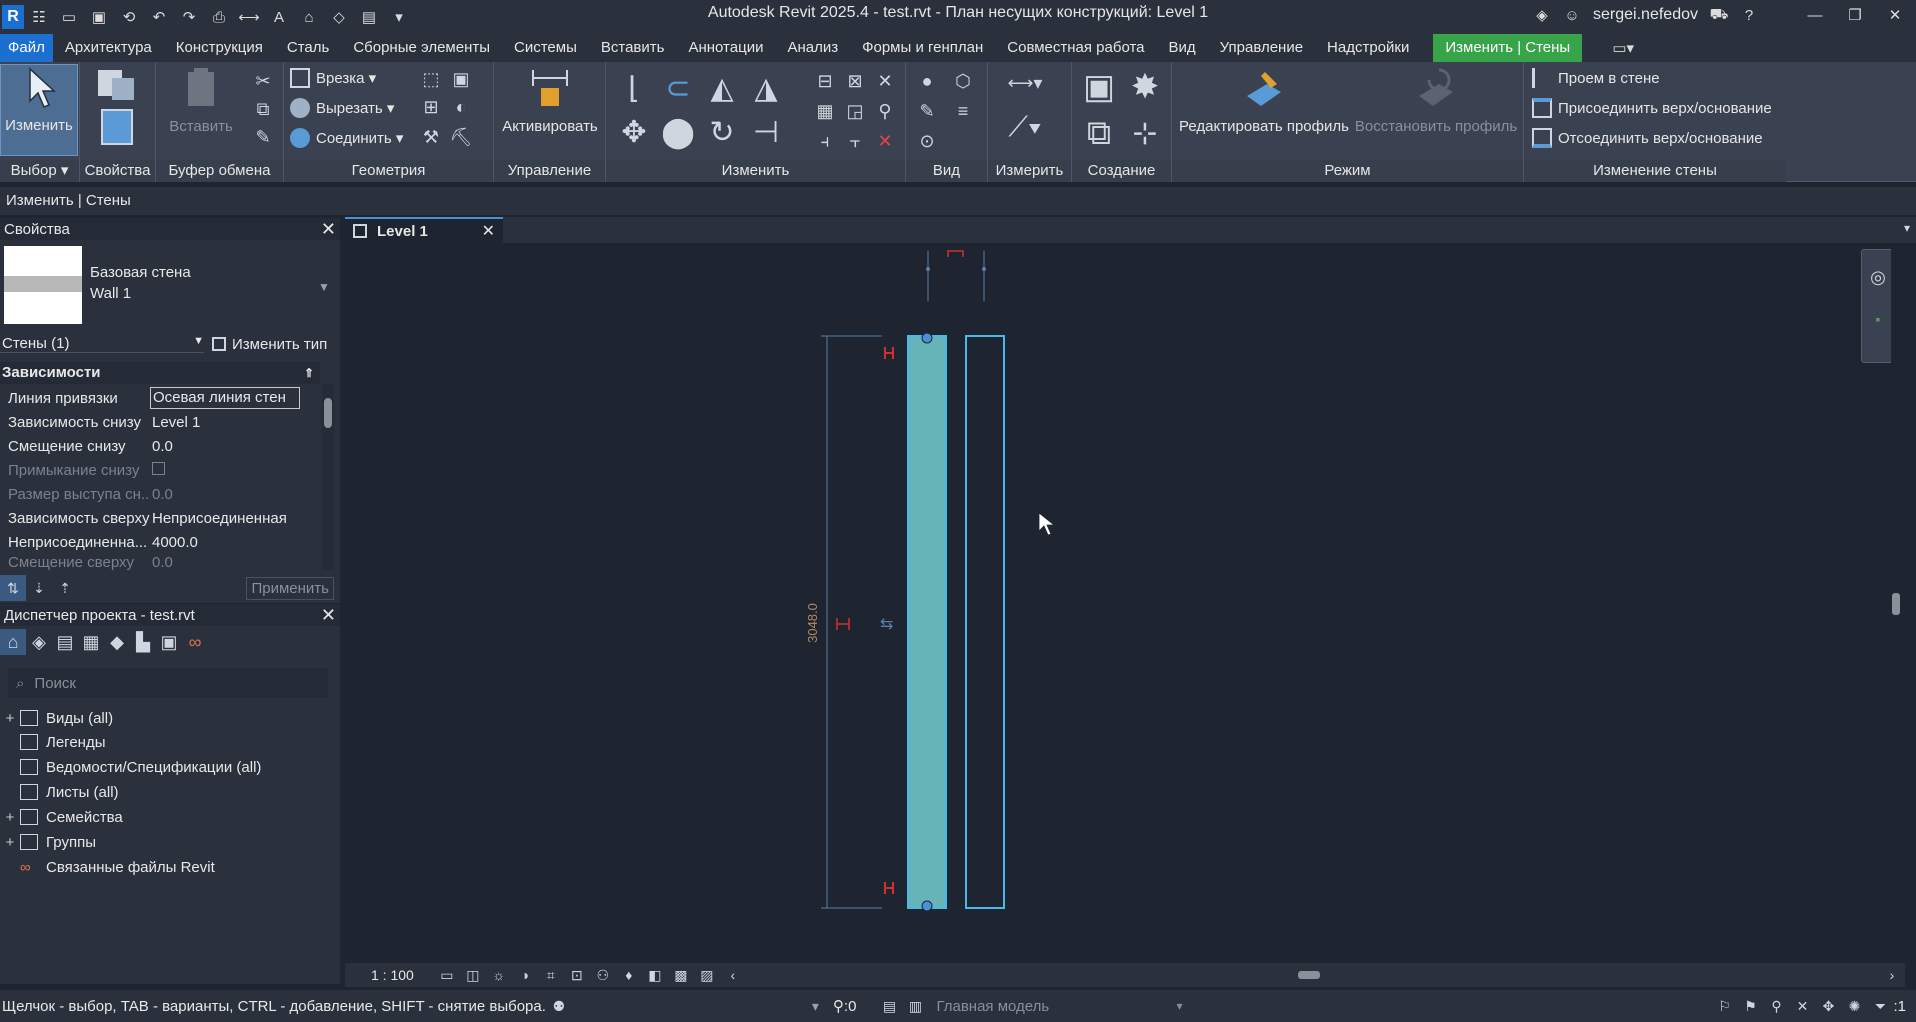  I want to click on end-drag-icon-bottom, so click(889, 888).